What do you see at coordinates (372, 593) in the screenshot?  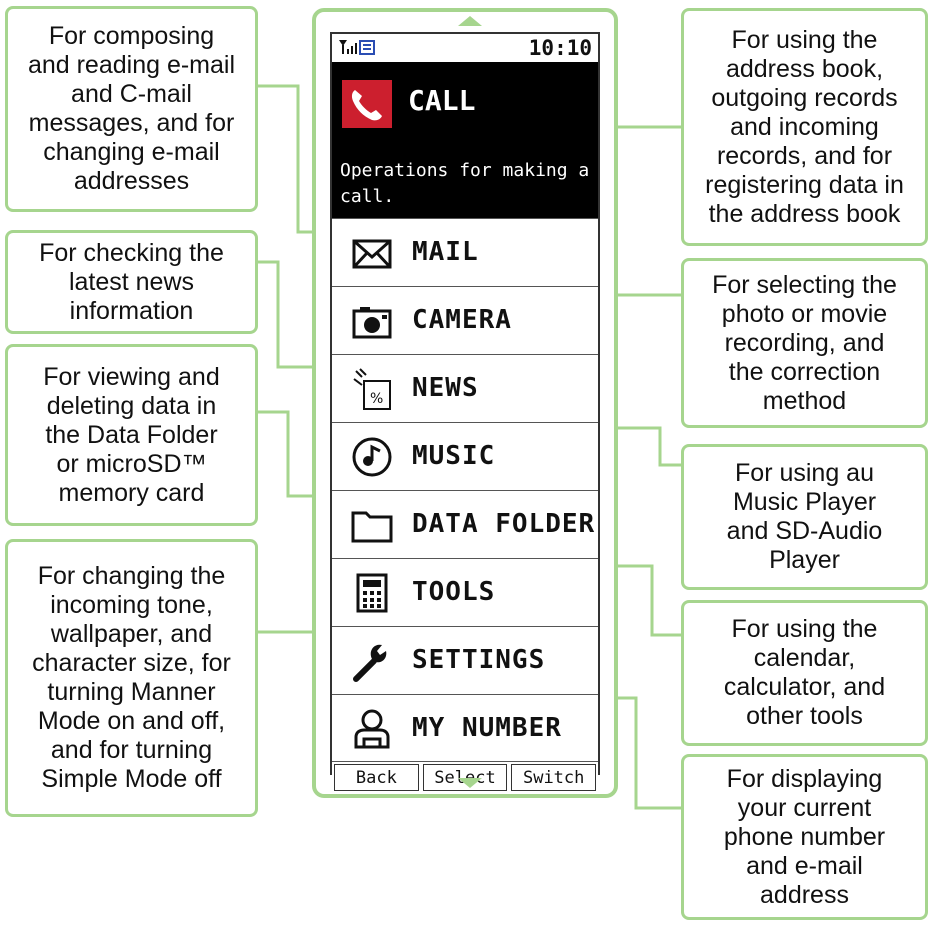 I see `calculator-icon` at bounding box center [372, 593].